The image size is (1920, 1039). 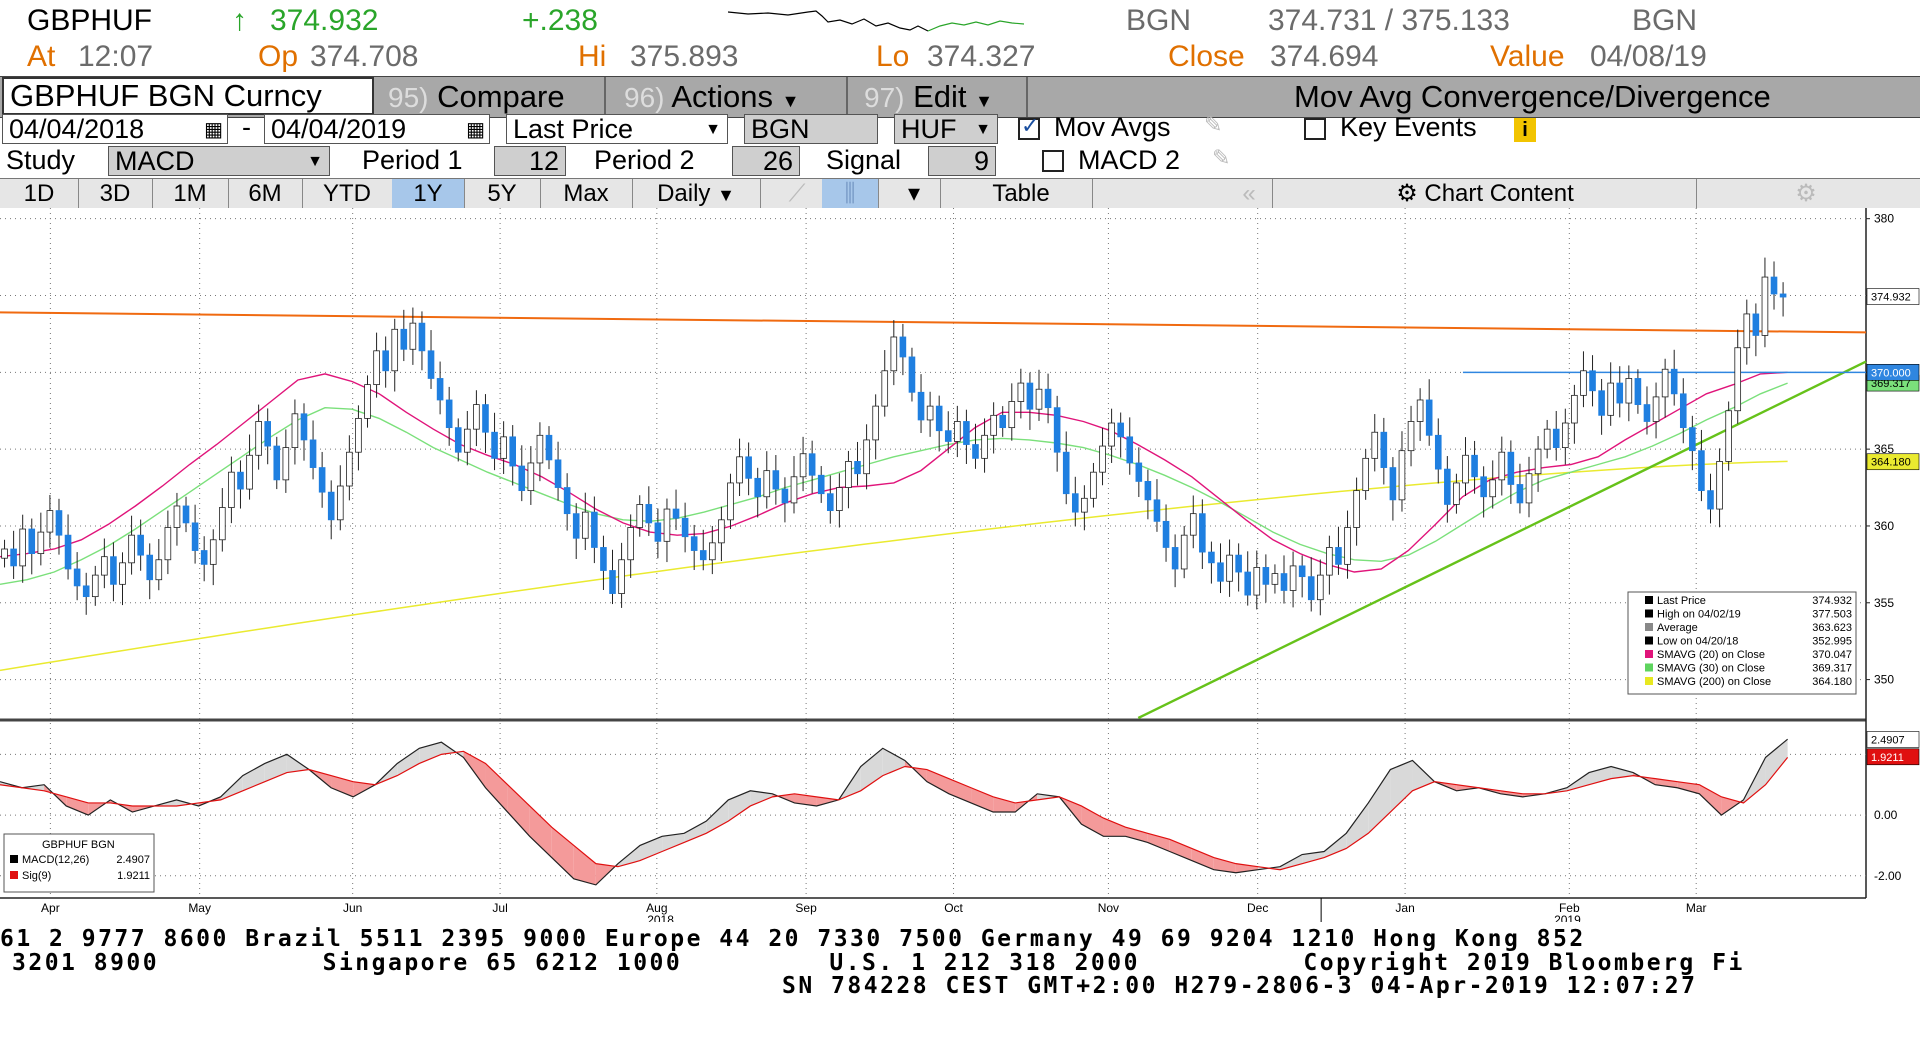 I want to click on tab-1d: 1D, so click(x=39, y=194).